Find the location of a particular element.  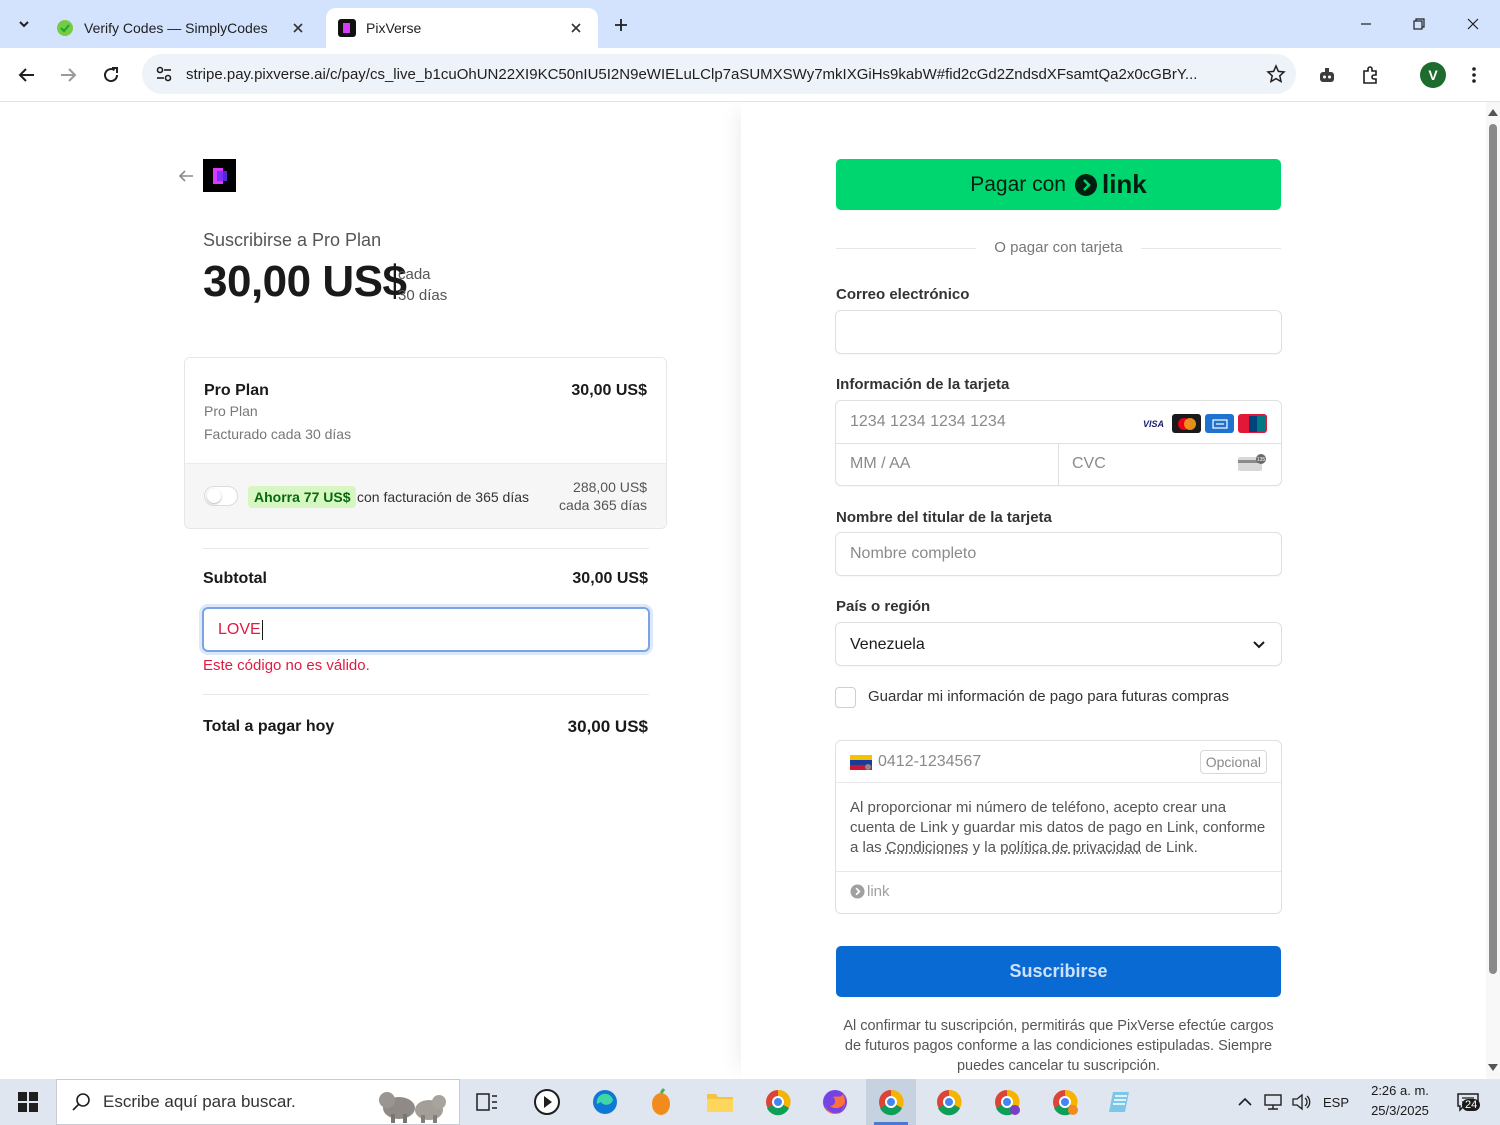

edge-app is located at coordinates (605, 1102).